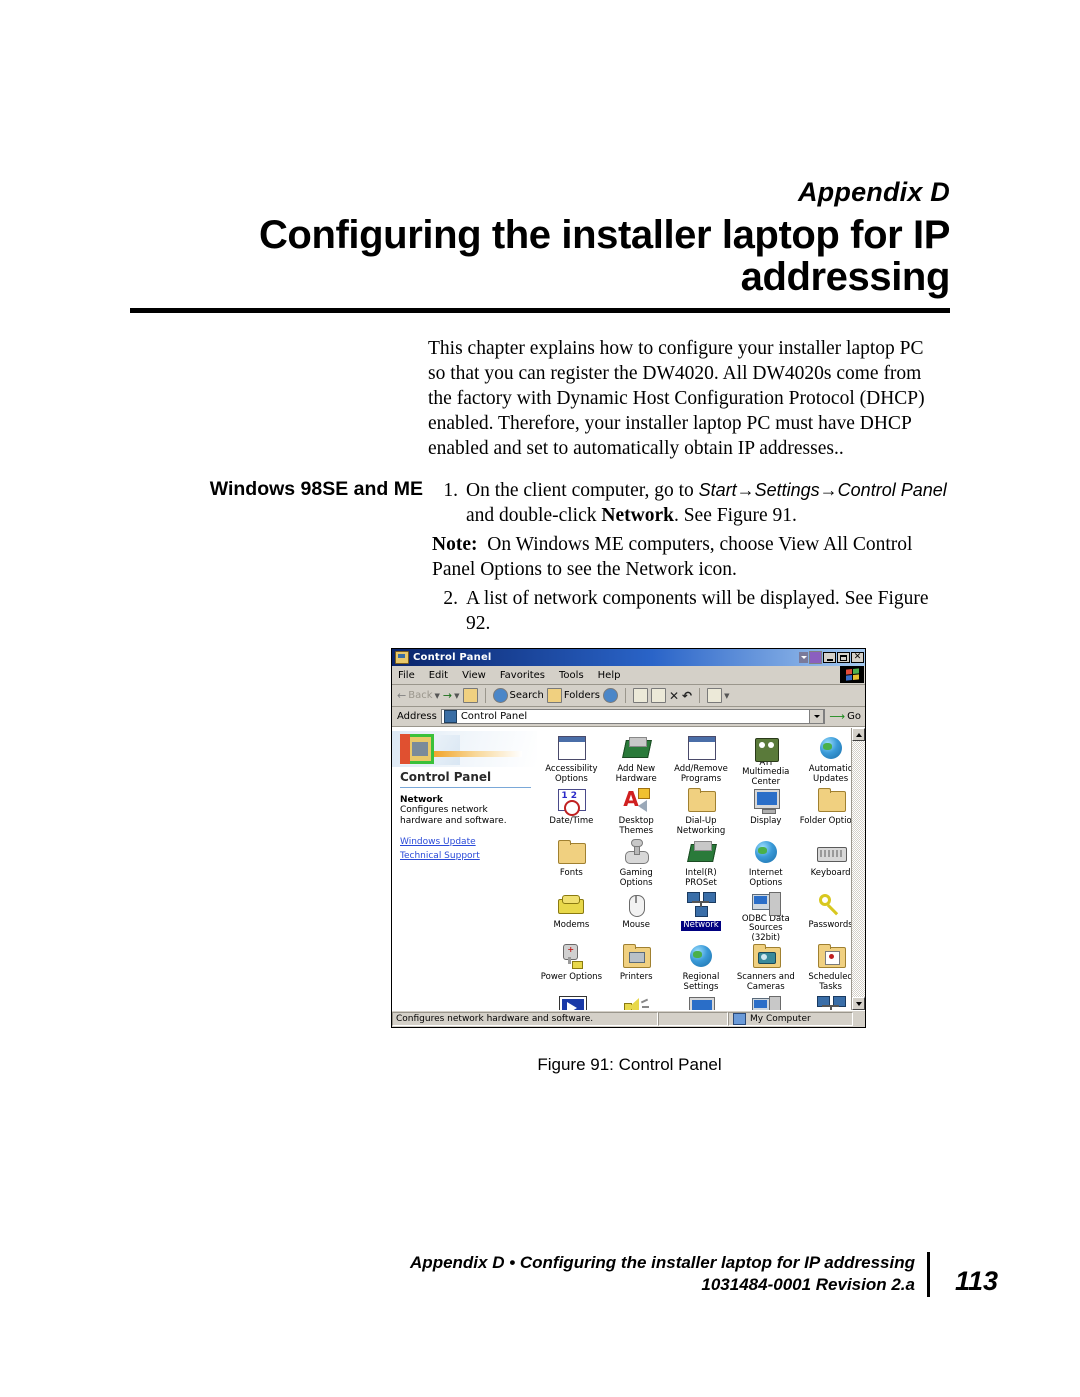 This screenshot has height=1397, width=1080. I want to click on status-zone-label: My Computer, so click(780, 1019).